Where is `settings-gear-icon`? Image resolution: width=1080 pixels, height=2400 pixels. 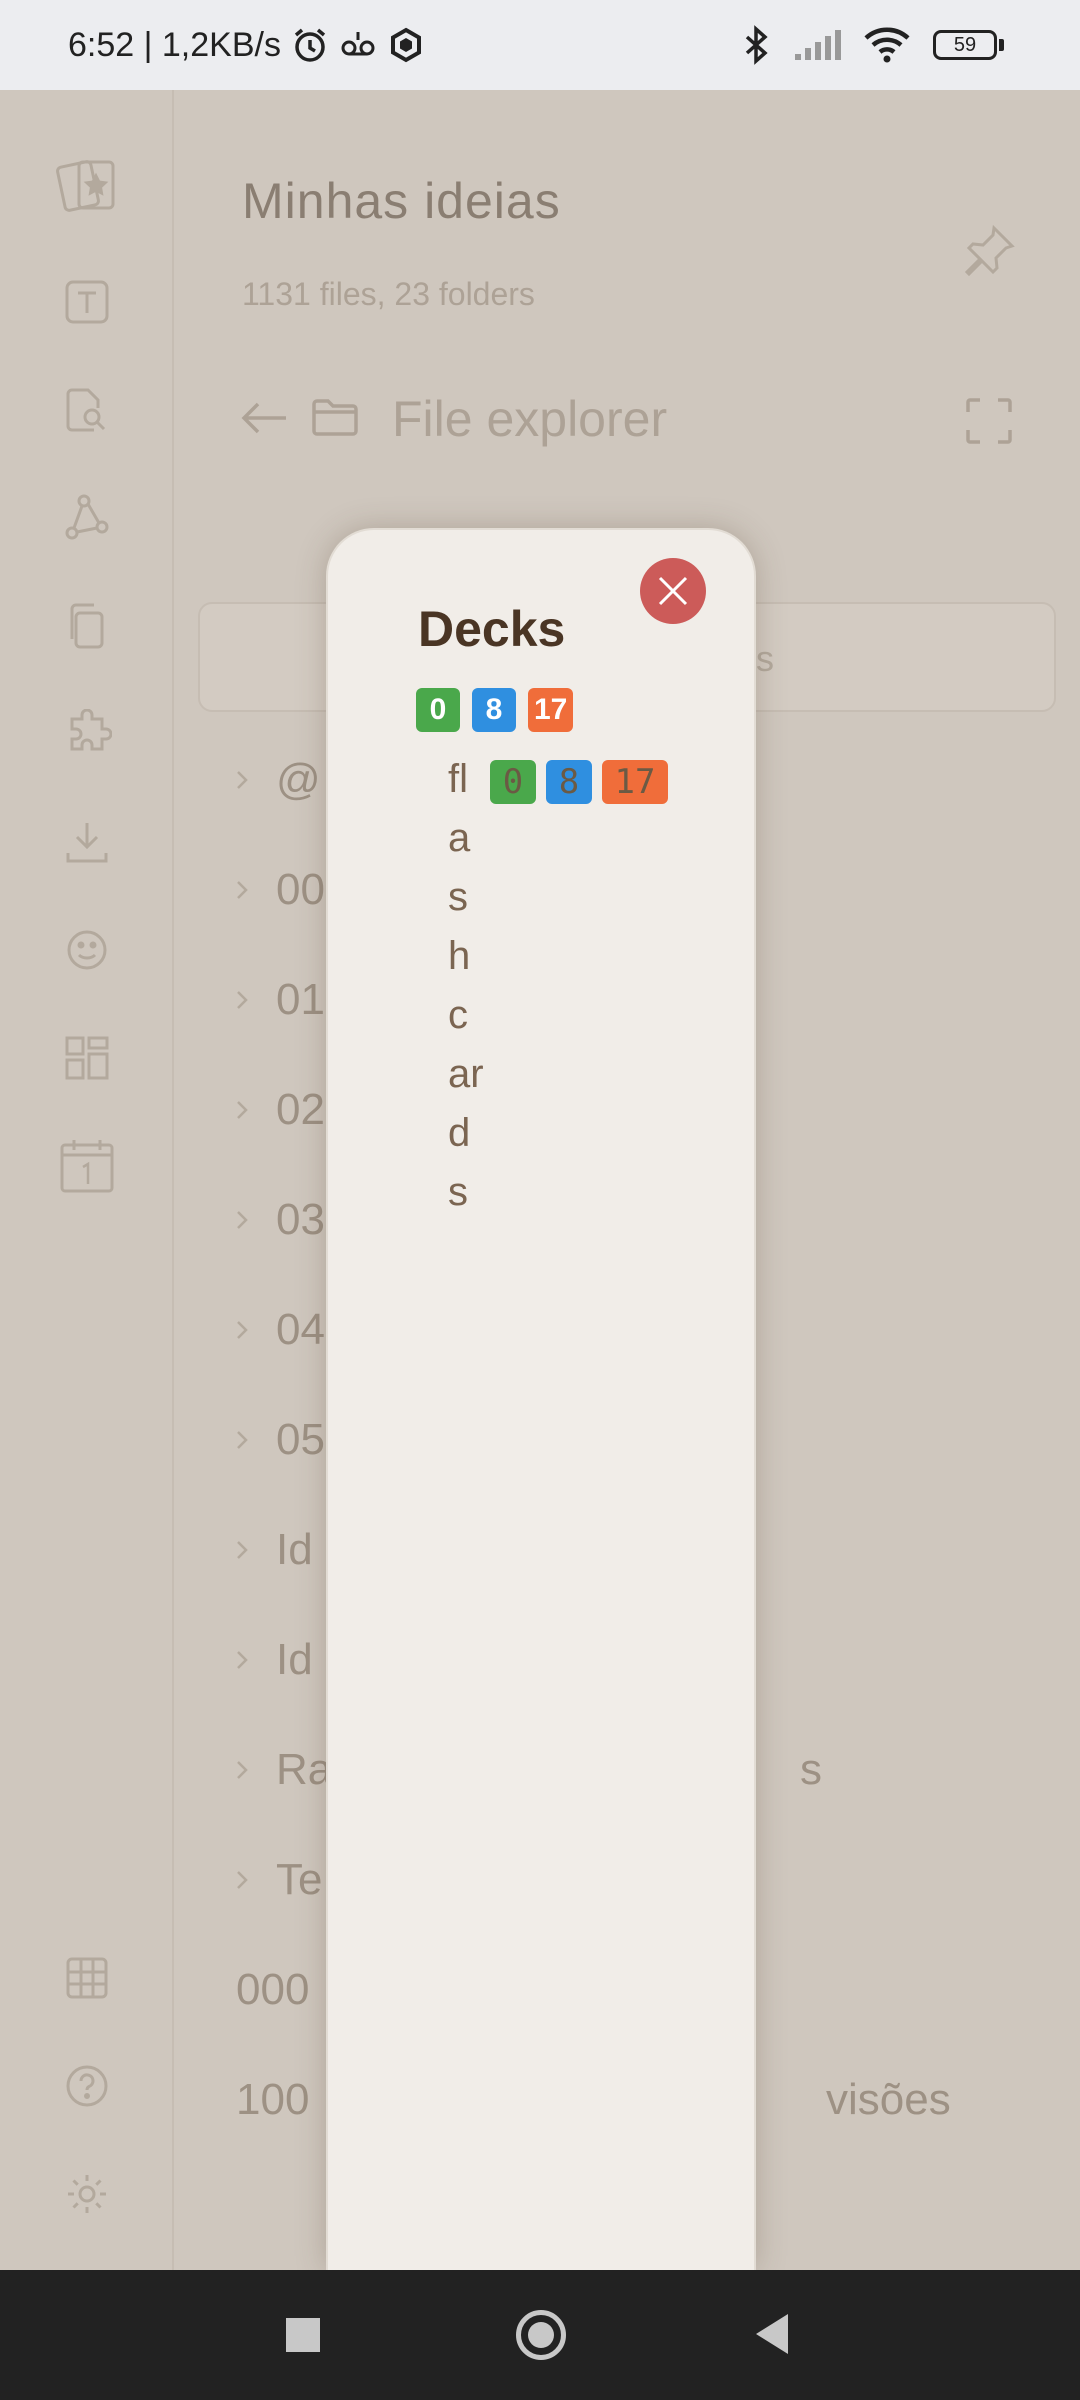 settings-gear-icon is located at coordinates (87, 2194).